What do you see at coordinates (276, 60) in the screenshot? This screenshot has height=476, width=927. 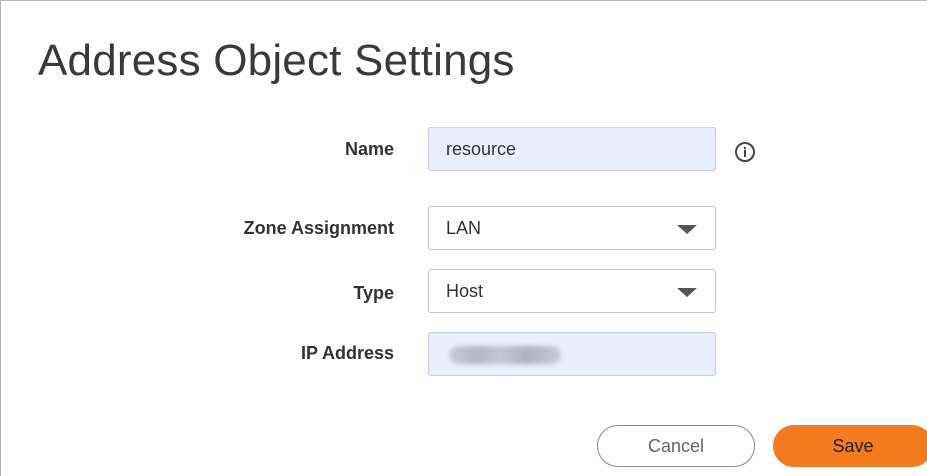 I see `page-title: Address Object Settings` at bounding box center [276, 60].